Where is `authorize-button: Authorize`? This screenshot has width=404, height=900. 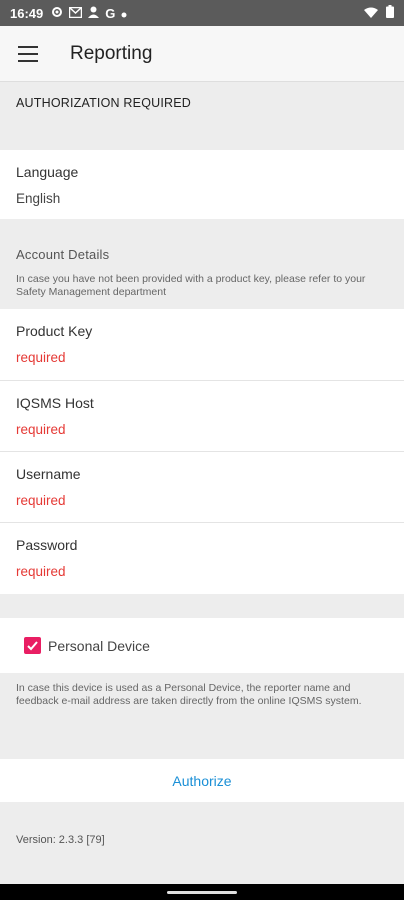 authorize-button: Authorize is located at coordinates (201, 781).